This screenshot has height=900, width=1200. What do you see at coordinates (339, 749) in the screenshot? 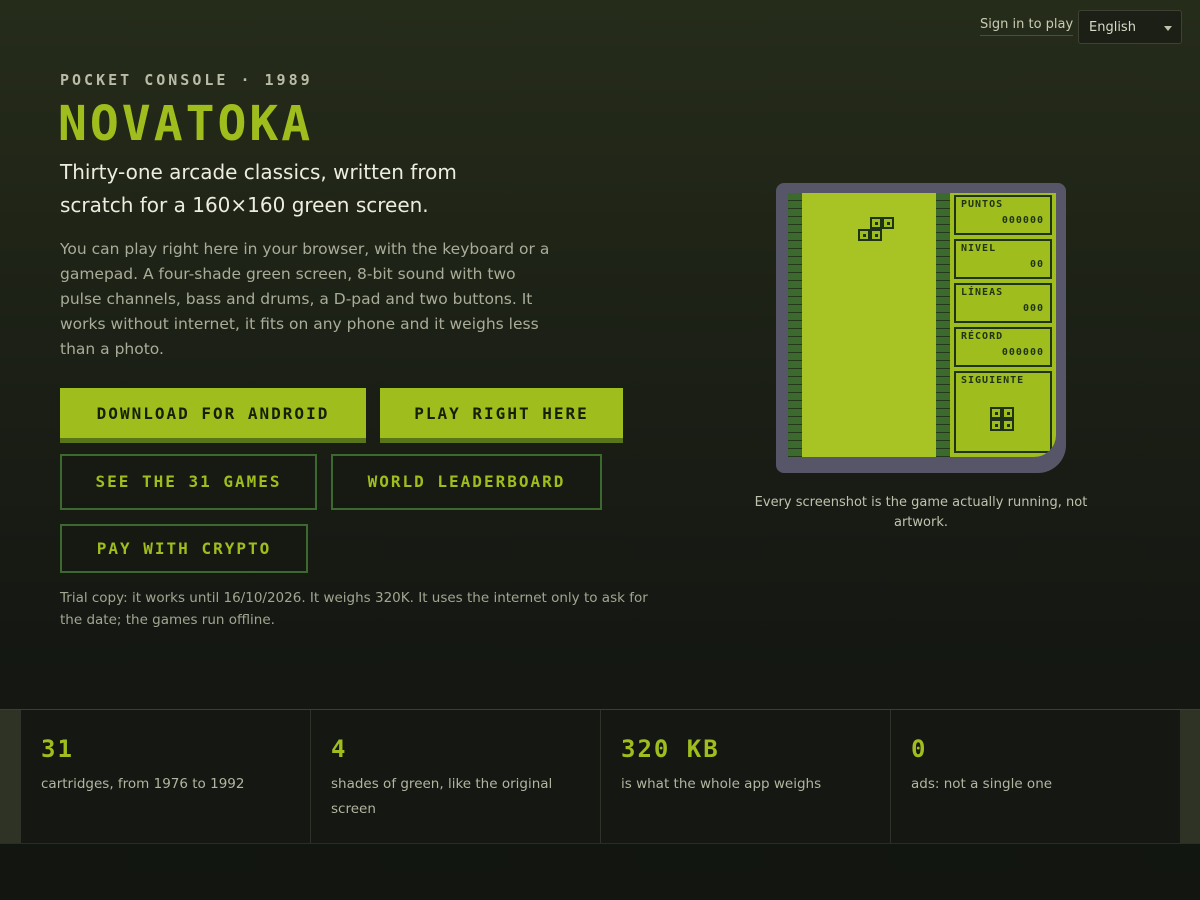
I see `stat-number: 4` at bounding box center [339, 749].